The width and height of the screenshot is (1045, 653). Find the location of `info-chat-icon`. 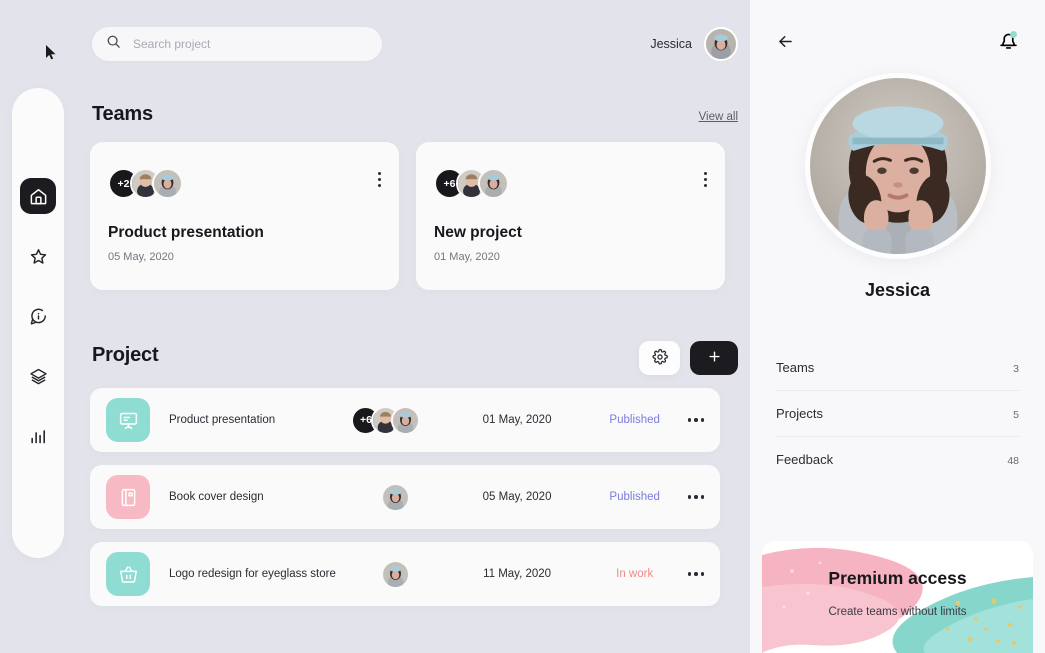

info-chat-icon is located at coordinates (38, 316).